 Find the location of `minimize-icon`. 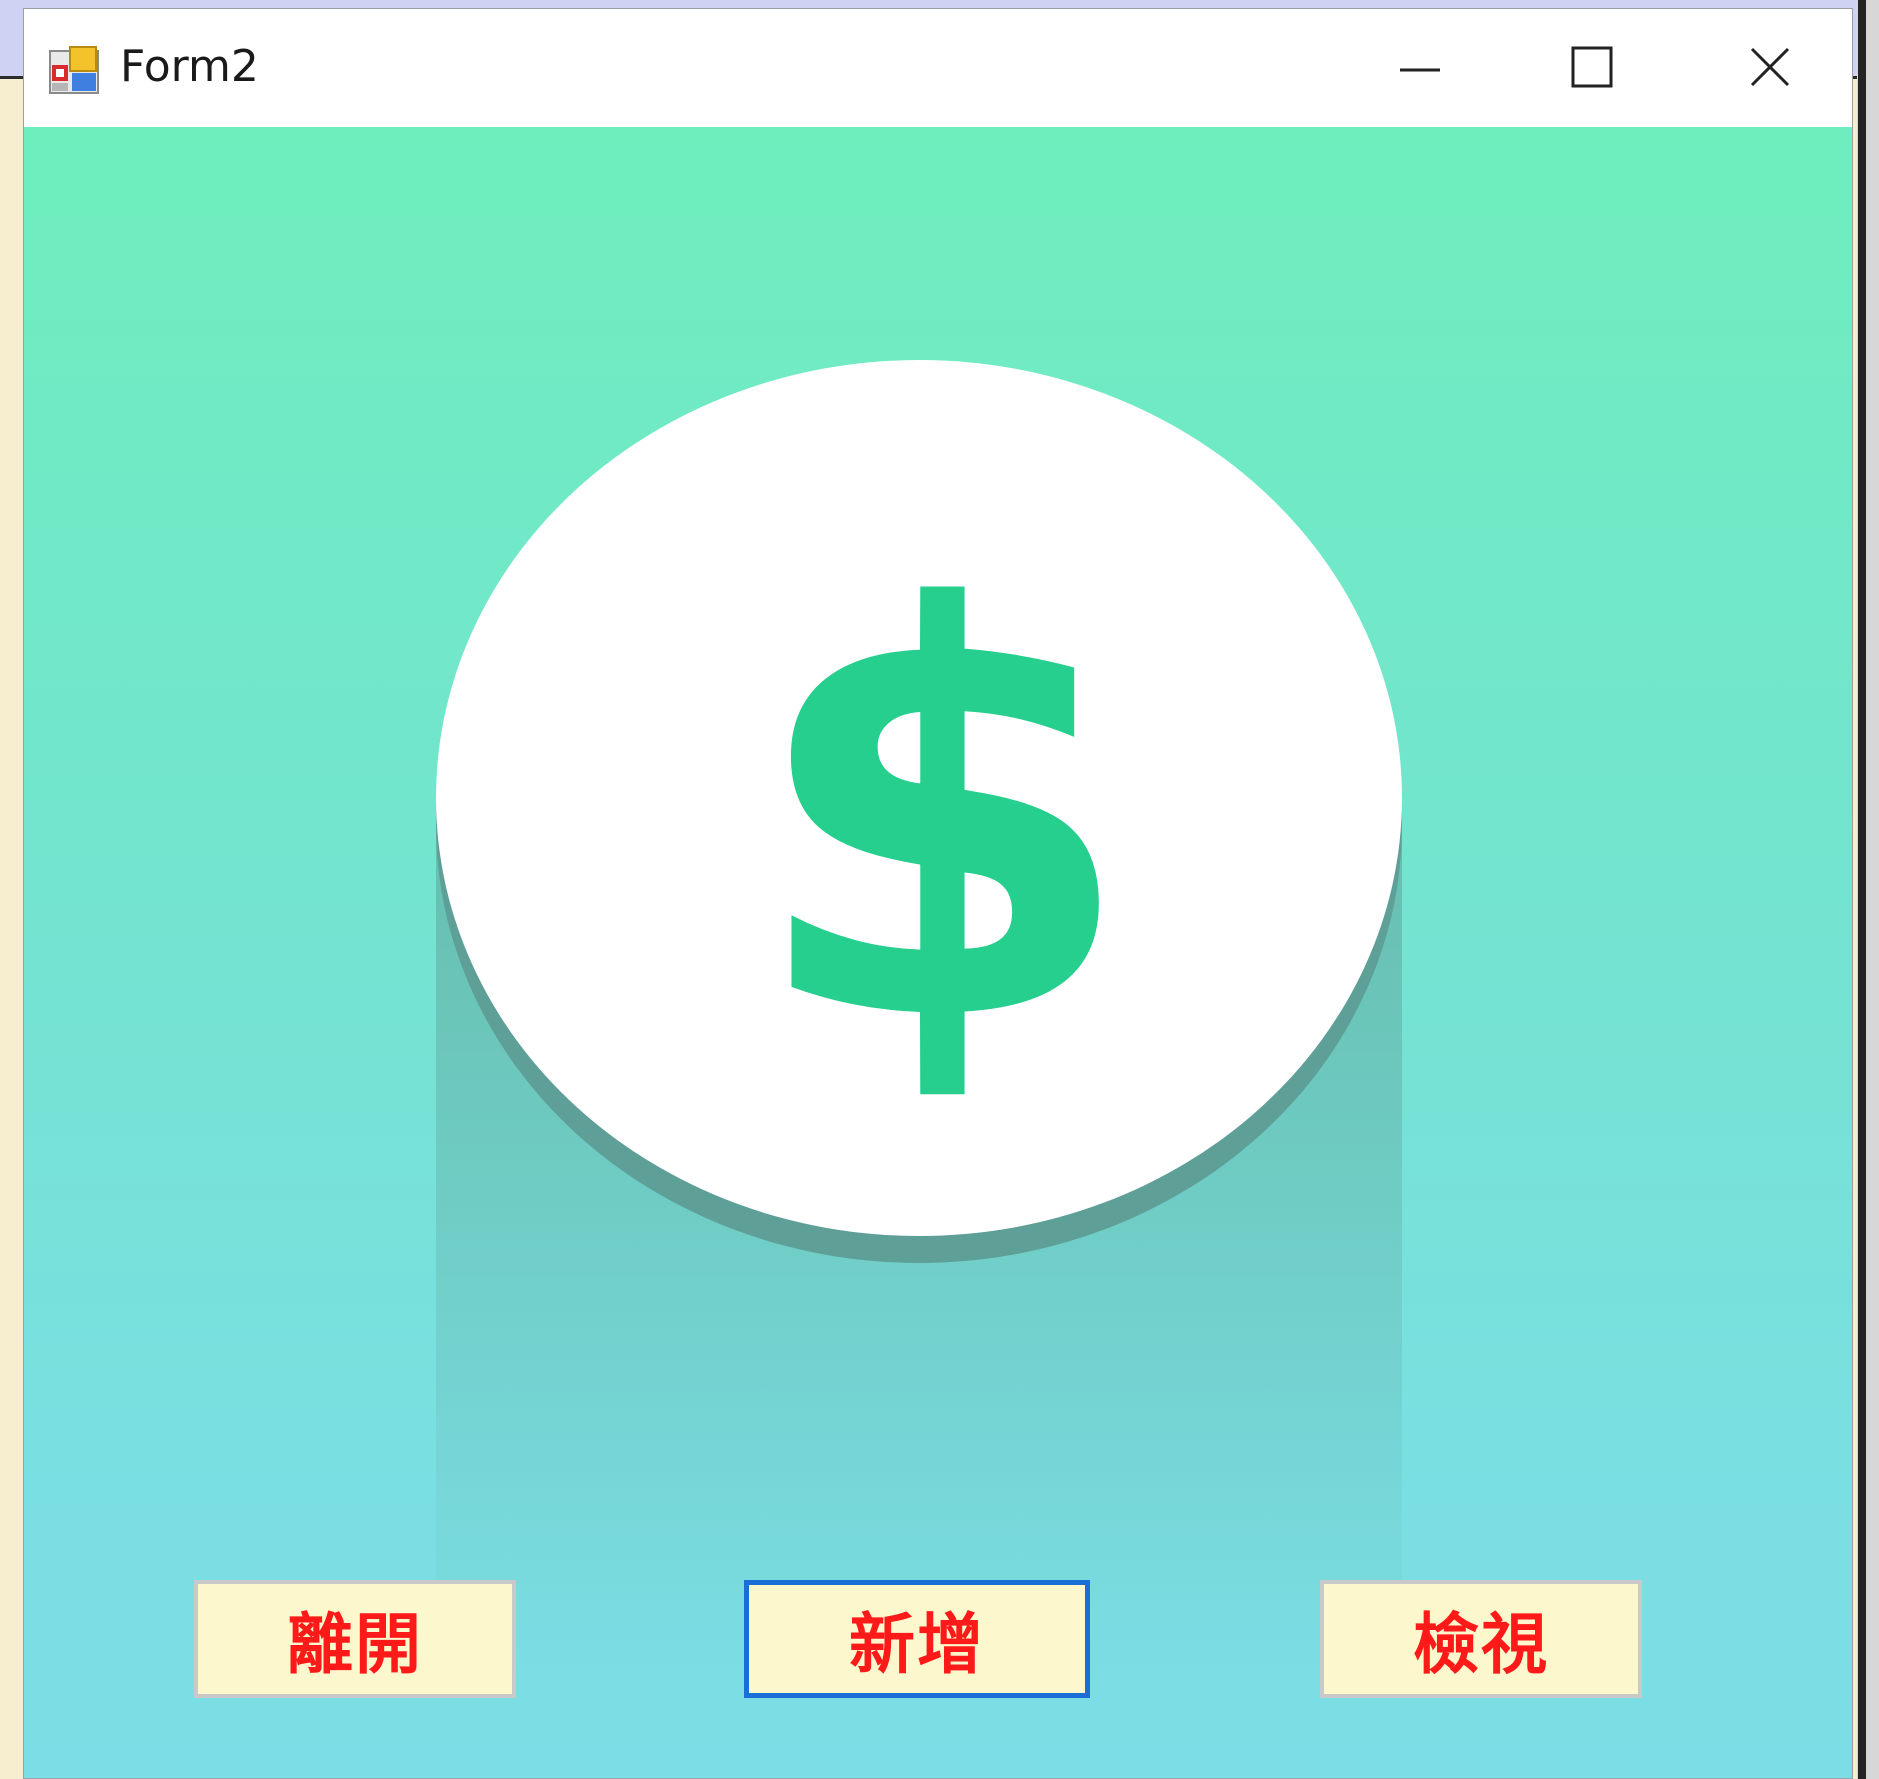

minimize-icon is located at coordinates (1420, 69).